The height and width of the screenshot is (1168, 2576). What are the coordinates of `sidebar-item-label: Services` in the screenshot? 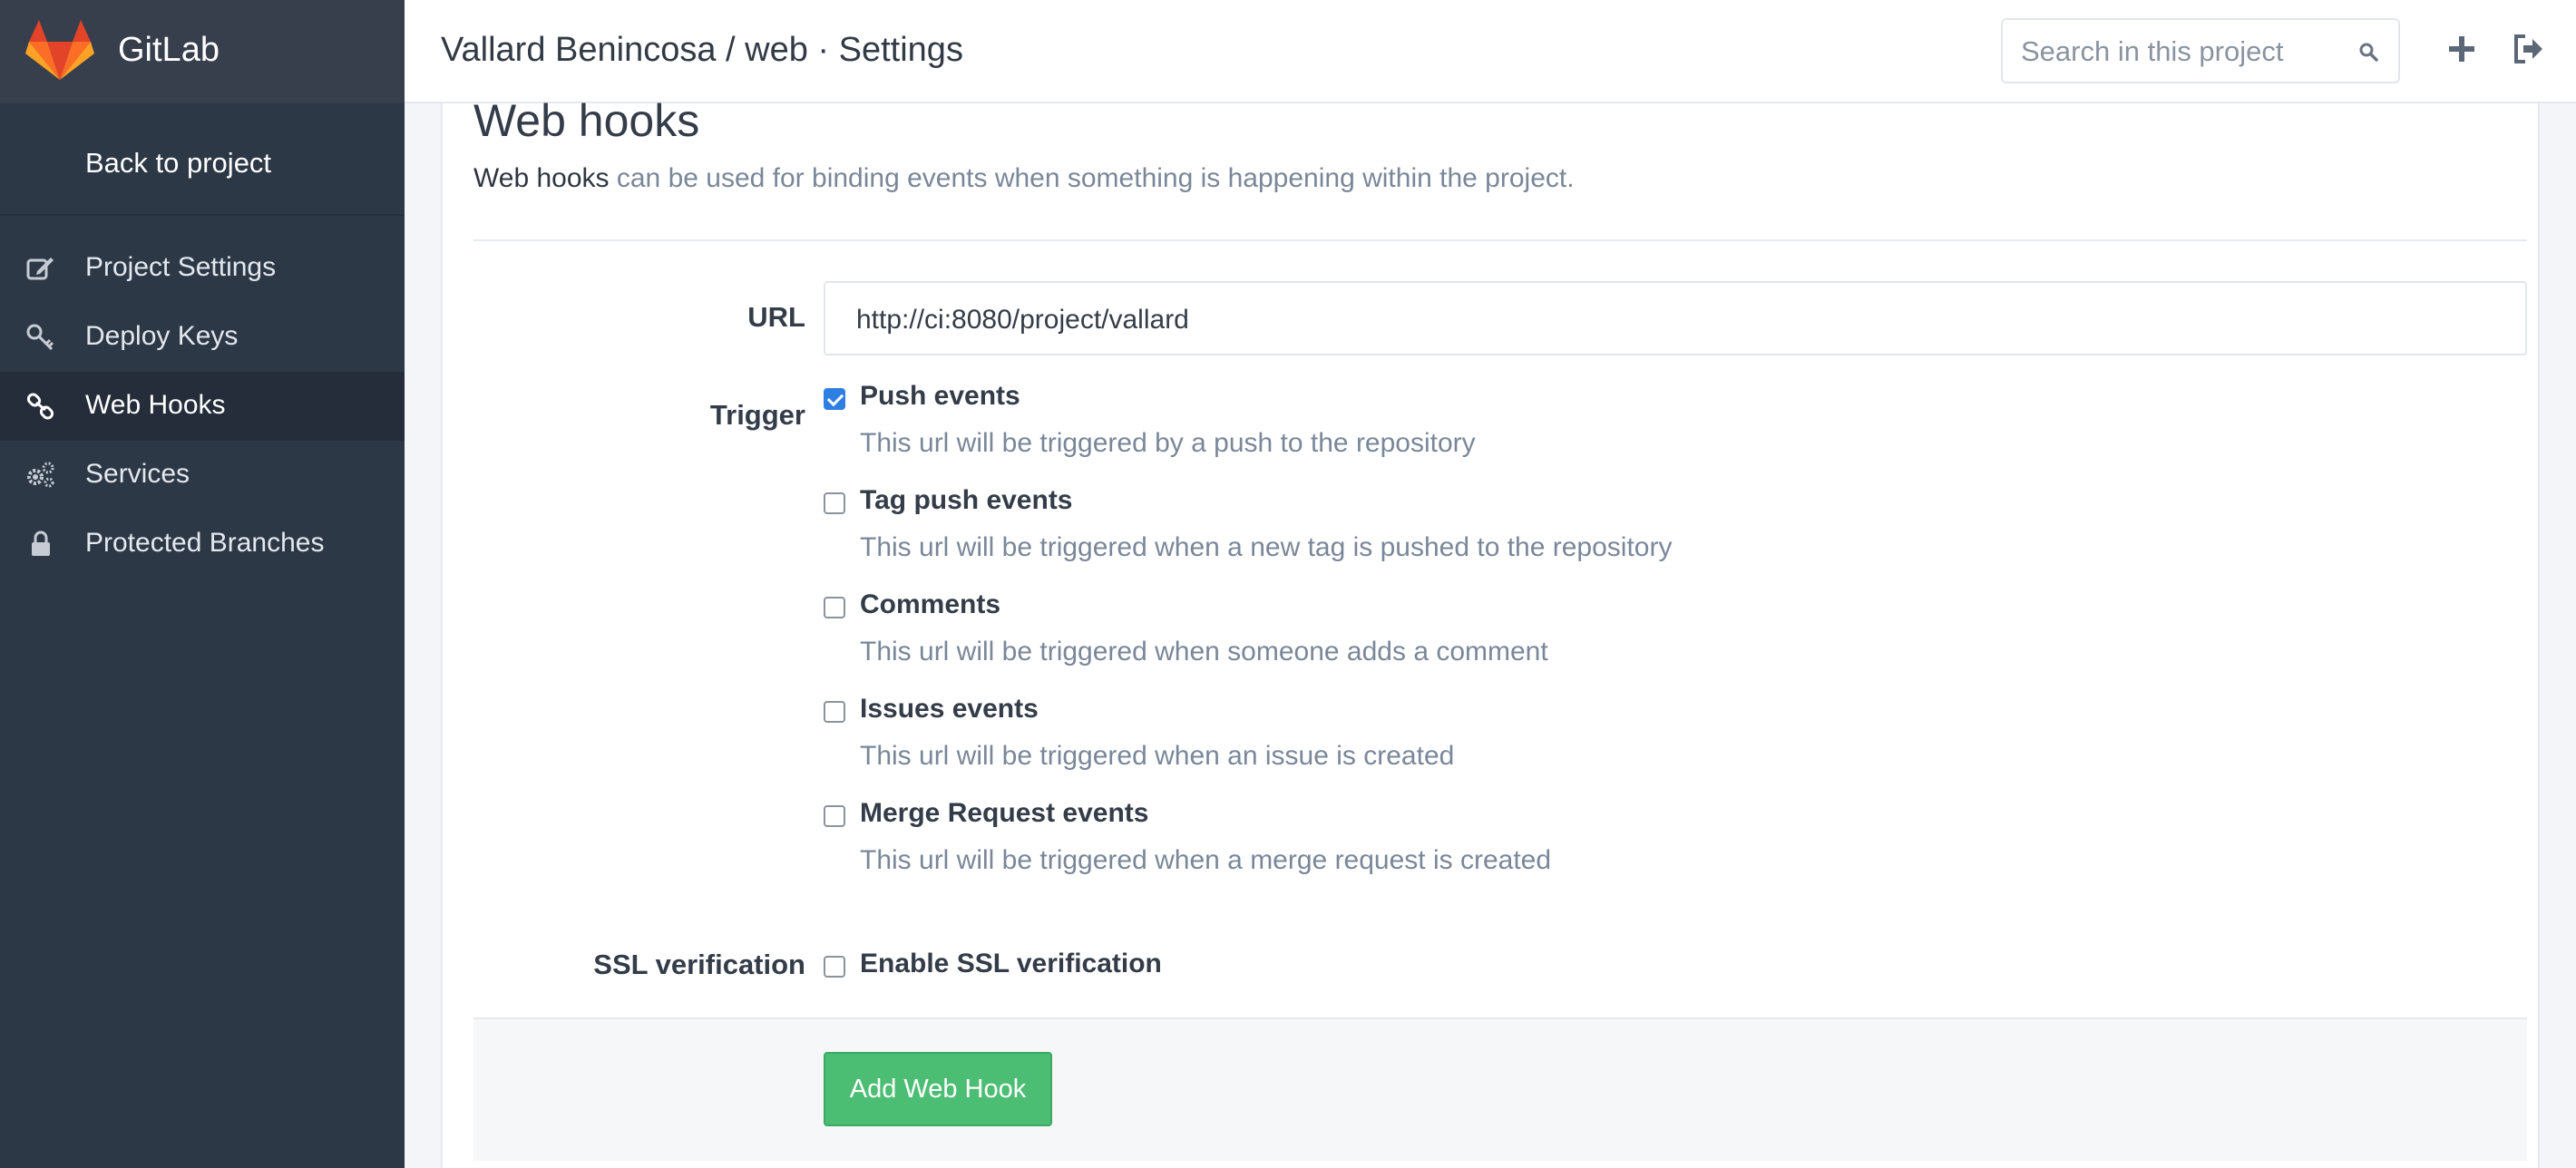 It's located at (137, 474).